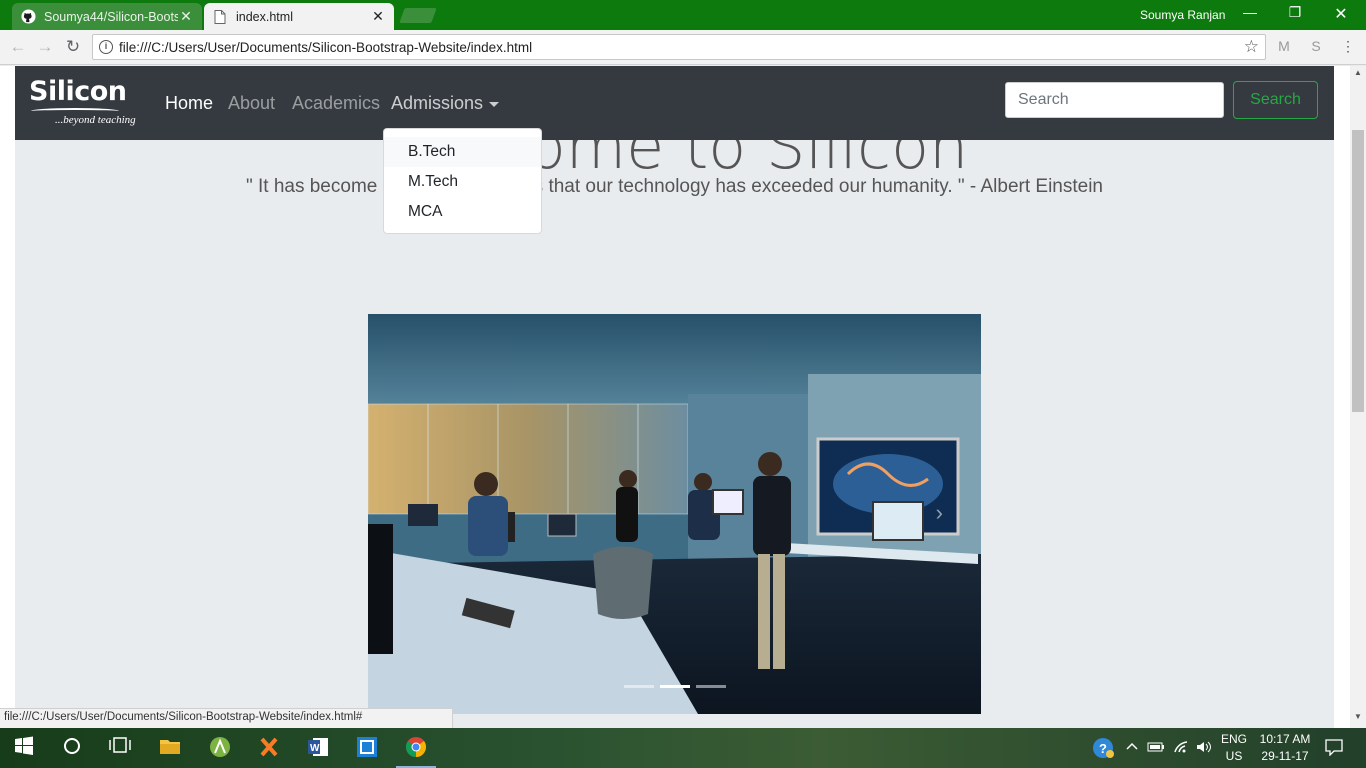 This screenshot has height=768, width=1366. What do you see at coordinates (939, 513) in the screenshot?
I see `carousel-next-icon: ›` at bounding box center [939, 513].